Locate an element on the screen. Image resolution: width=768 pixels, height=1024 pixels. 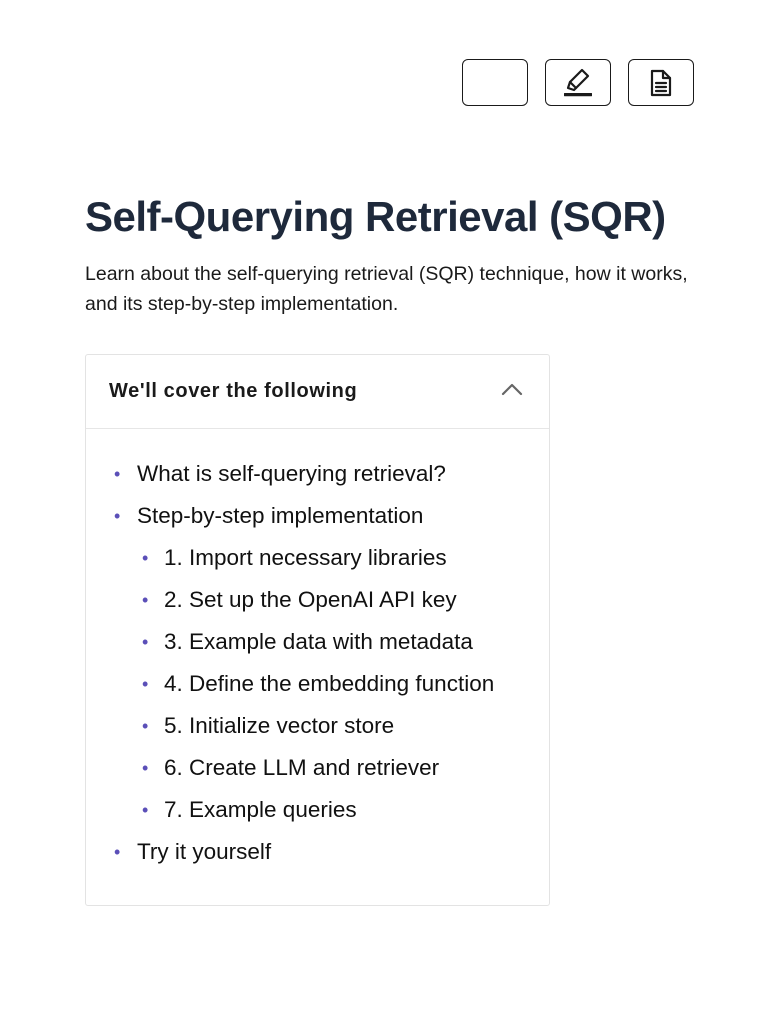
toc-item-label: 2. Set up the OpenAI API key is located at coordinates (310, 599).